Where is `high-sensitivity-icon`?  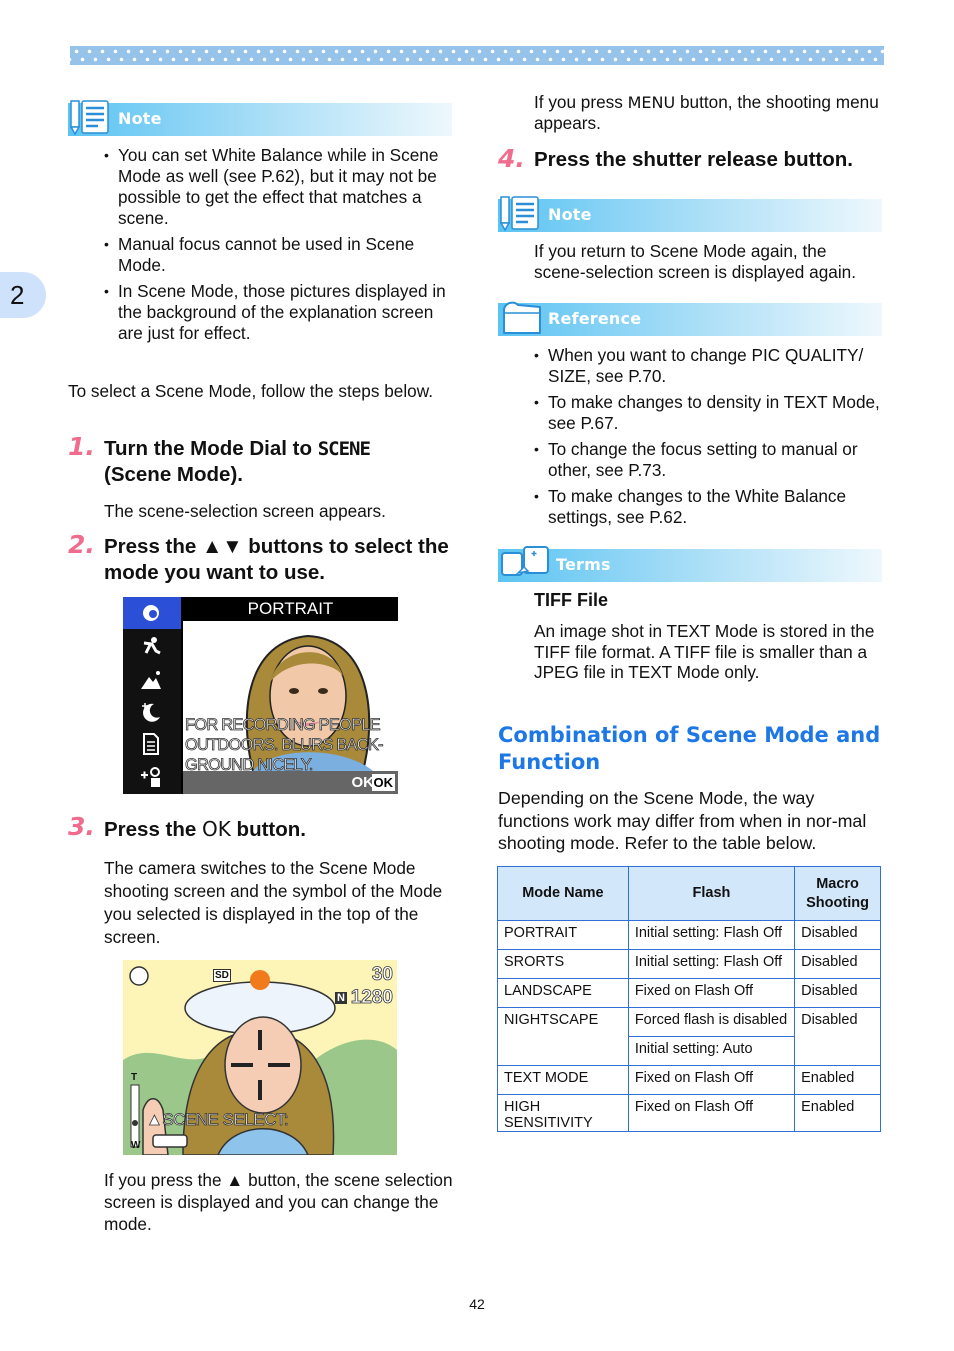
high-sensitivity-icon is located at coordinates (150, 777).